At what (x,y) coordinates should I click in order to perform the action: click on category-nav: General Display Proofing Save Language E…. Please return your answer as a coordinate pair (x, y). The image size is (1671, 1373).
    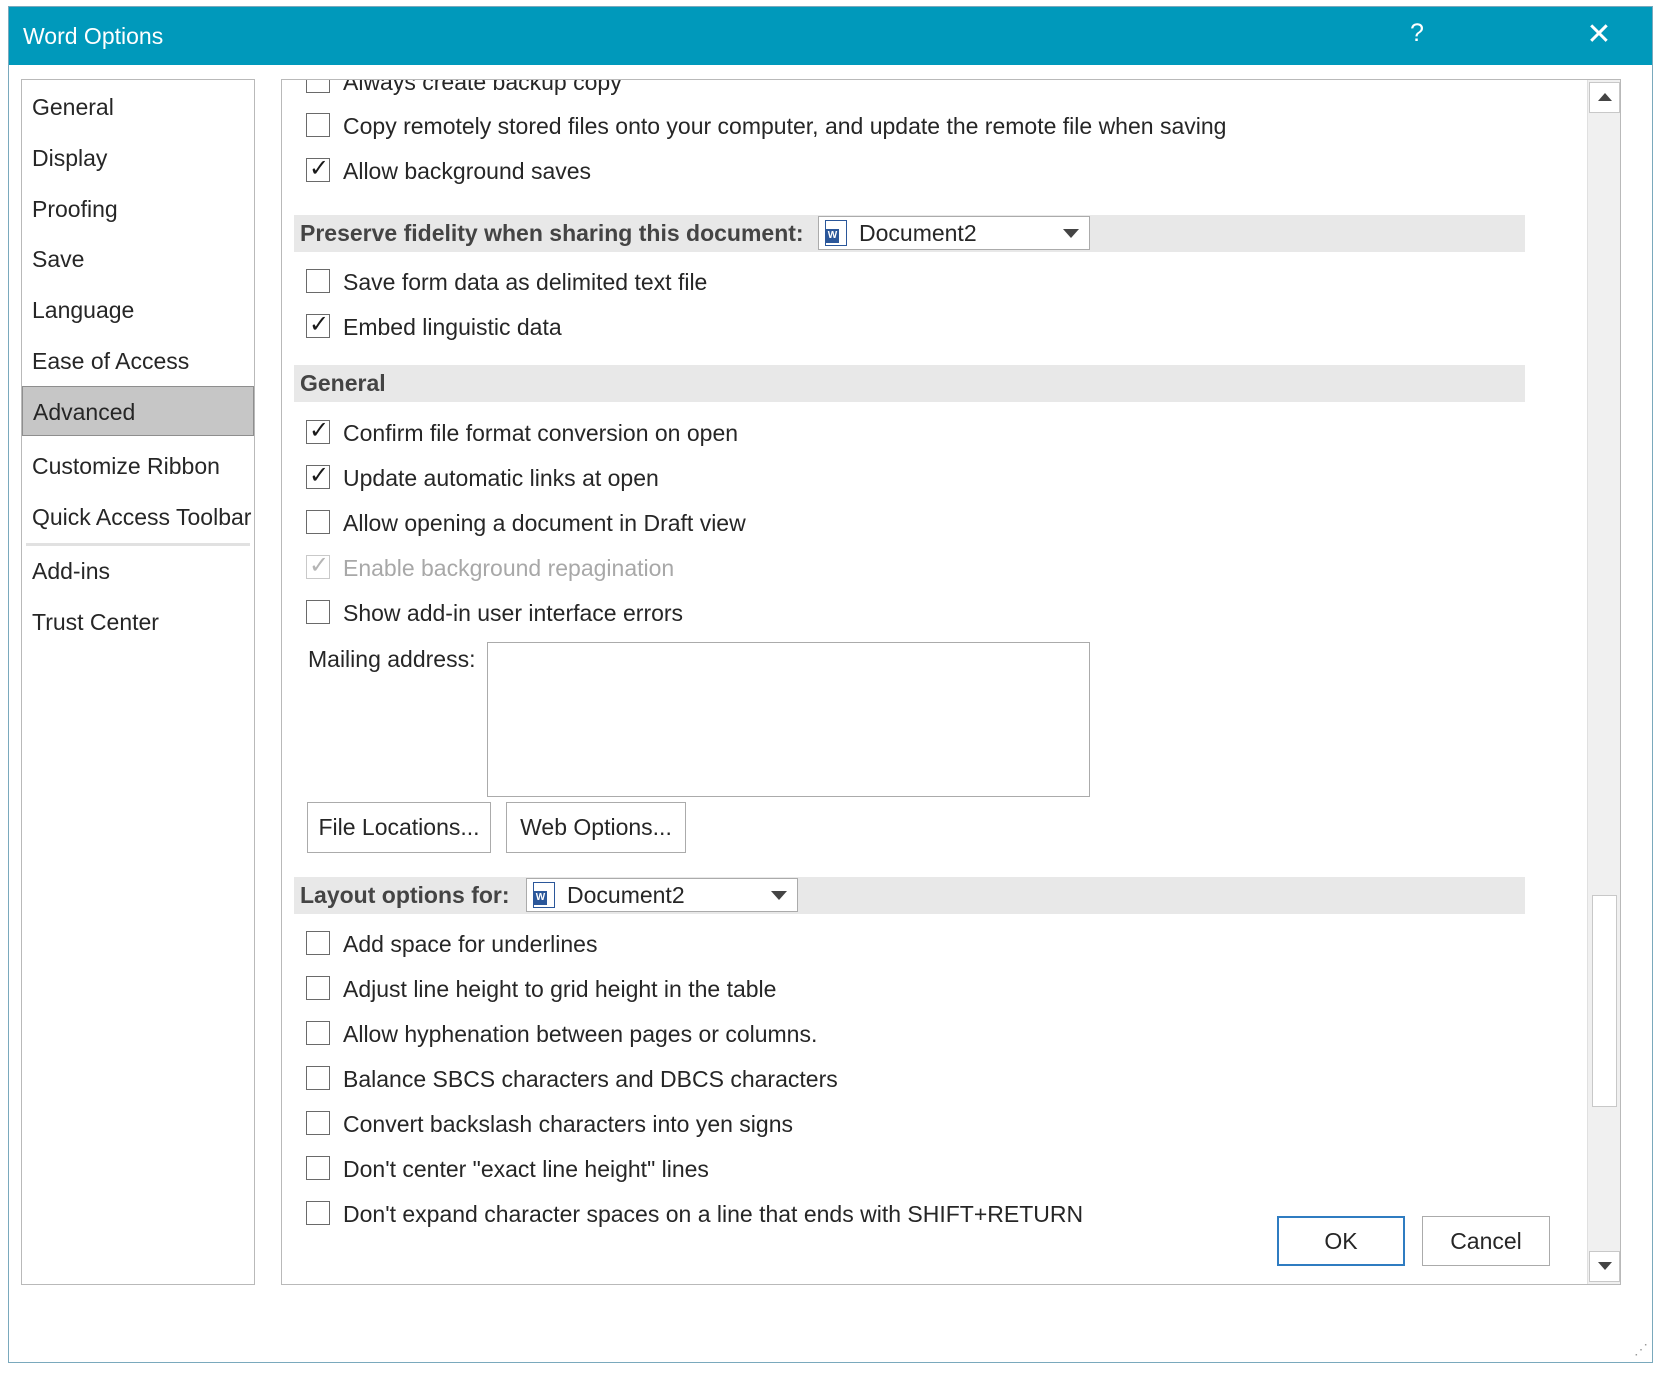
    Looking at the image, I should click on (138, 682).